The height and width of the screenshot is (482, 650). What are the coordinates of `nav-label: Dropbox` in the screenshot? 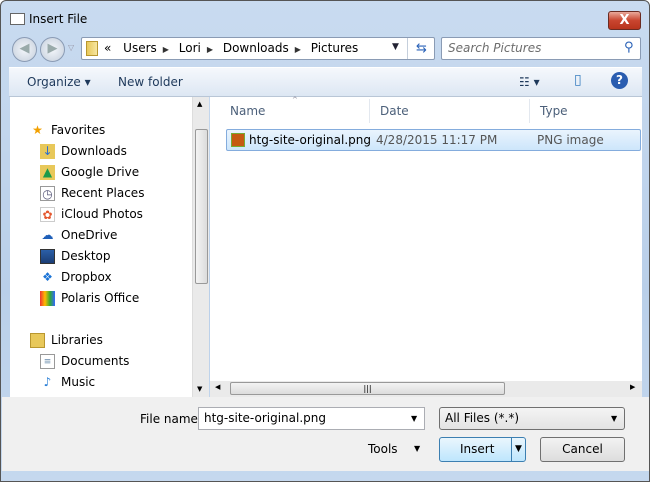 It's located at (86, 277).